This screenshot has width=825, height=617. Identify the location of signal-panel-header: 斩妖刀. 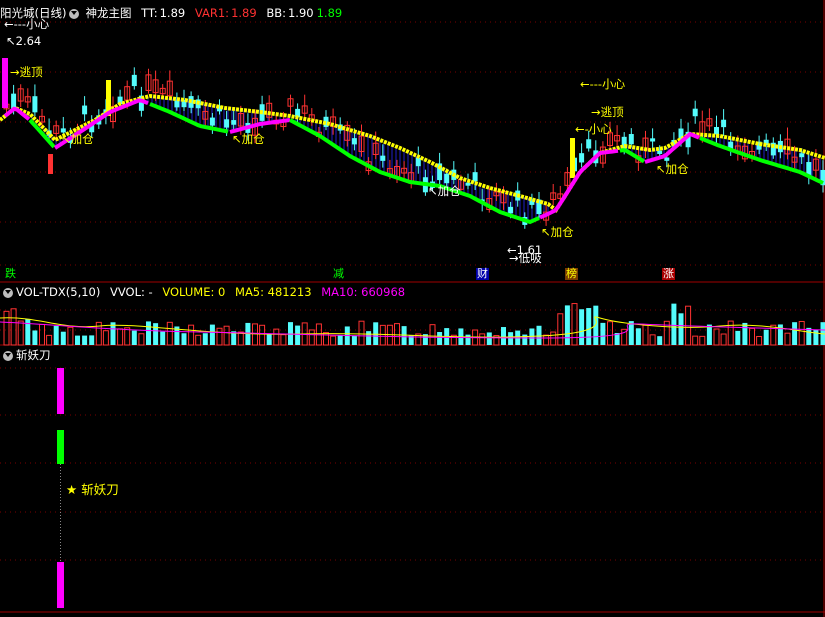
(28, 355).